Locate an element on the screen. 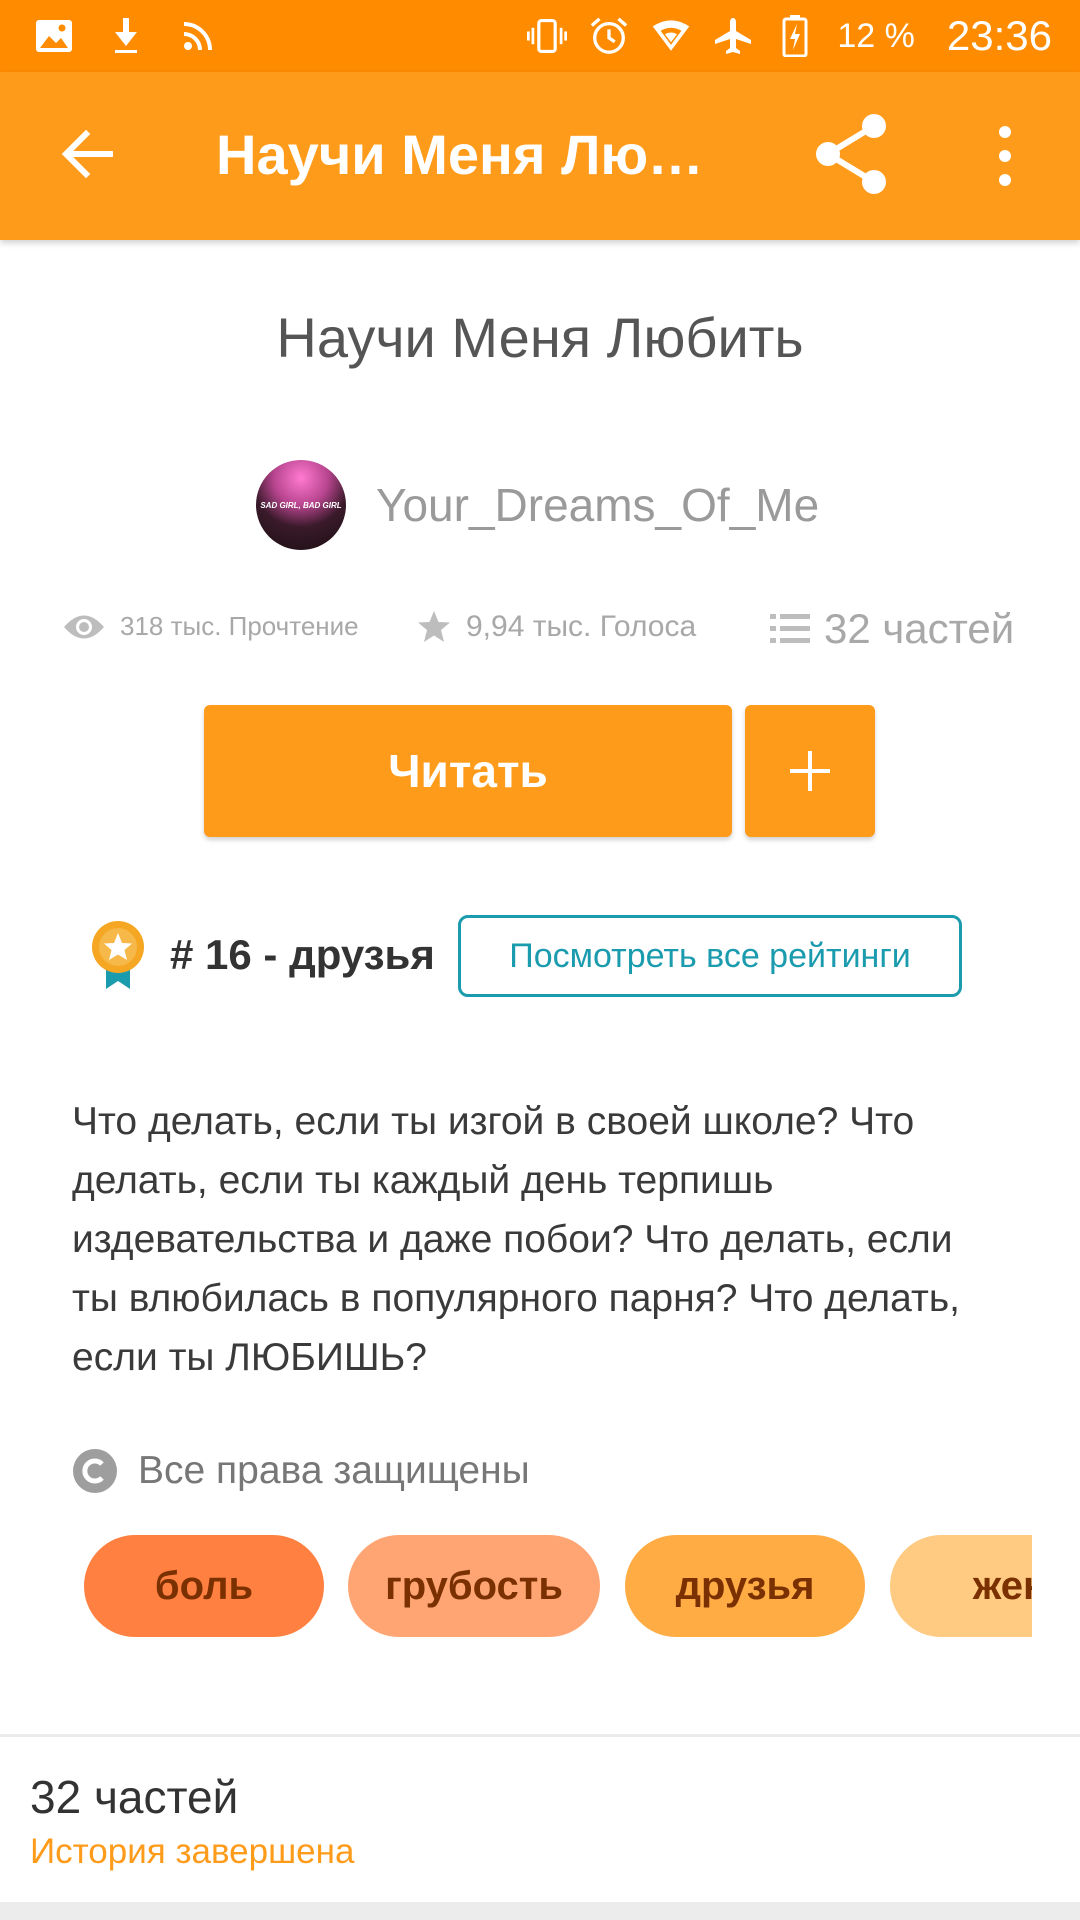 The height and width of the screenshot is (1920, 1080). app-bar-title: Научи Меня Любить is located at coordinates (476, 154).